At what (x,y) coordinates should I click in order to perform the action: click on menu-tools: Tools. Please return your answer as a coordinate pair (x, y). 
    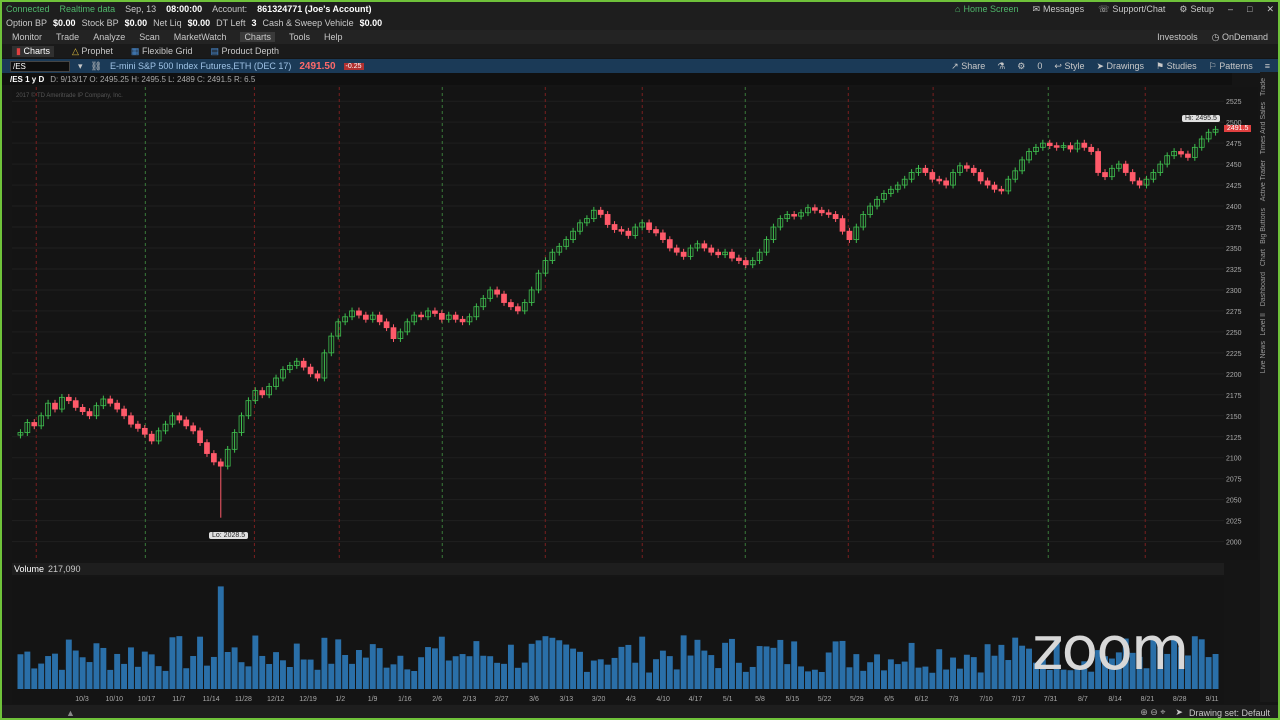
    Looking at the image, I should click on (299, 37).